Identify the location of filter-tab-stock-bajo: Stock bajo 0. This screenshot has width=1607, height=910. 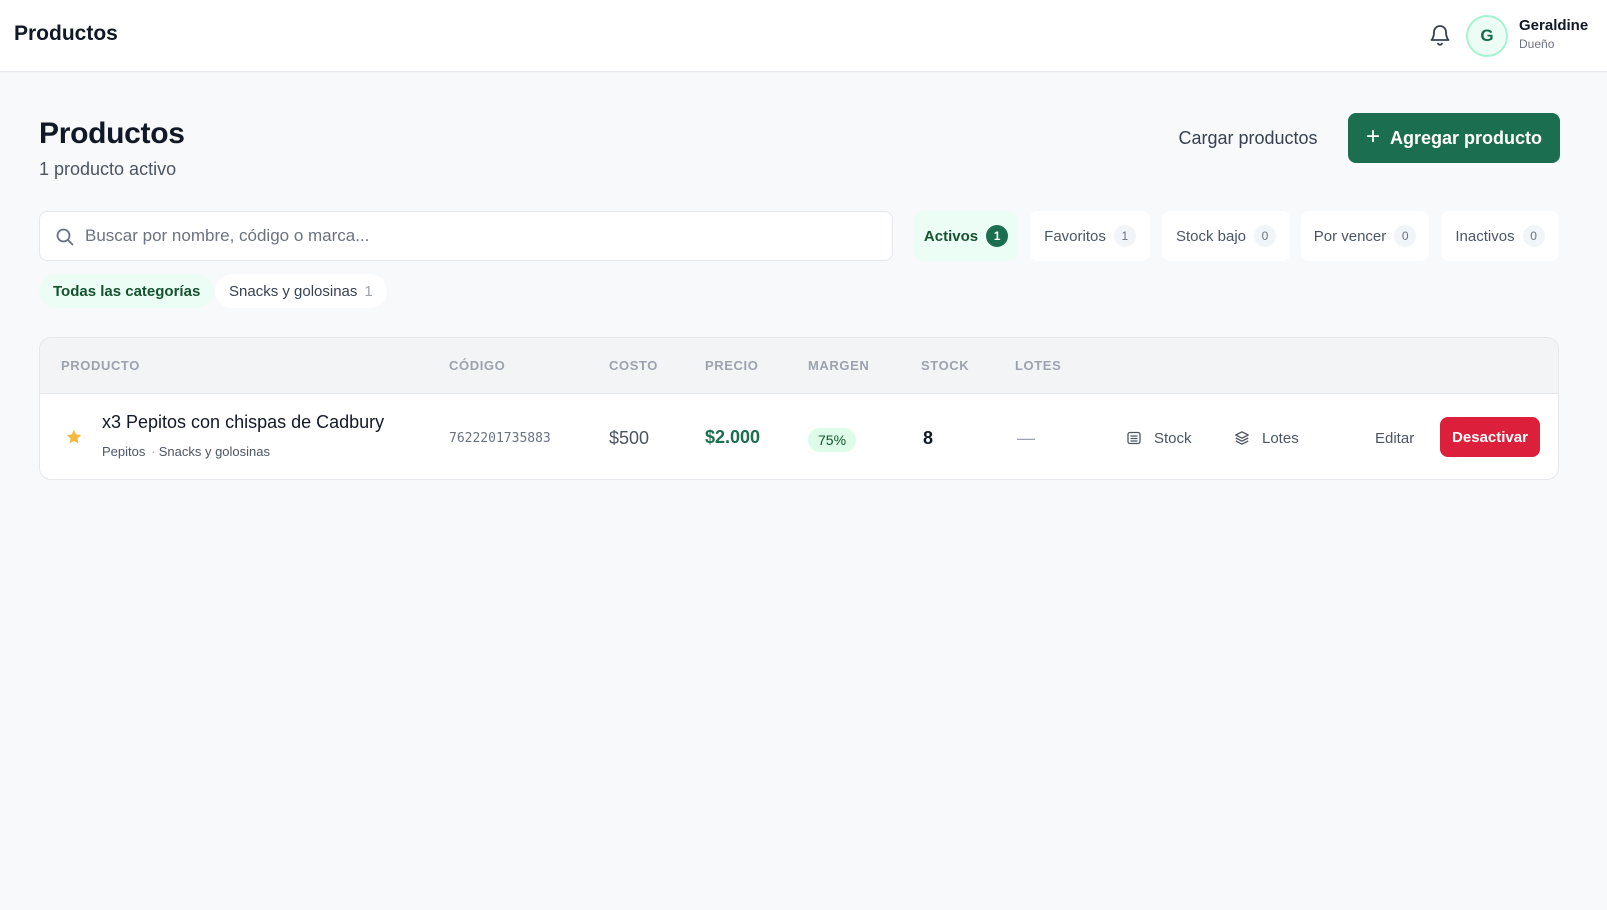
(1226, 236).